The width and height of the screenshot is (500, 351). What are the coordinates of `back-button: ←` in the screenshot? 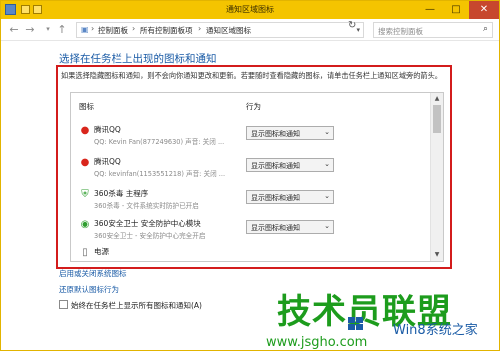 It's located at (14, 30).